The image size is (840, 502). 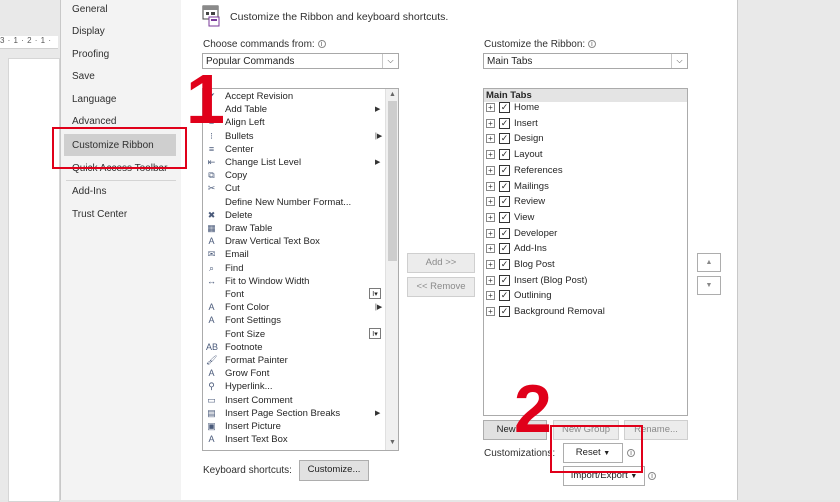 What do you see at coordinates (293, 228) in the screenshot?
I see `command-item: ▦ Draw Table` at bounding box center [293, 228].